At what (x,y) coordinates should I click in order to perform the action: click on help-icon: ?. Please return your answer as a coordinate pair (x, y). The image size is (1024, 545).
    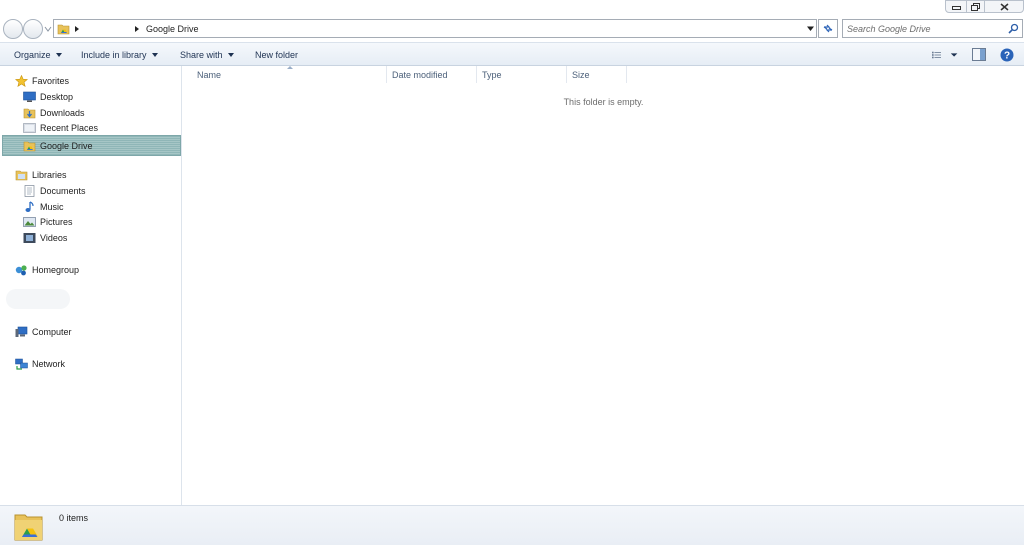
    Looking at the image, I should click on (1007, 55).